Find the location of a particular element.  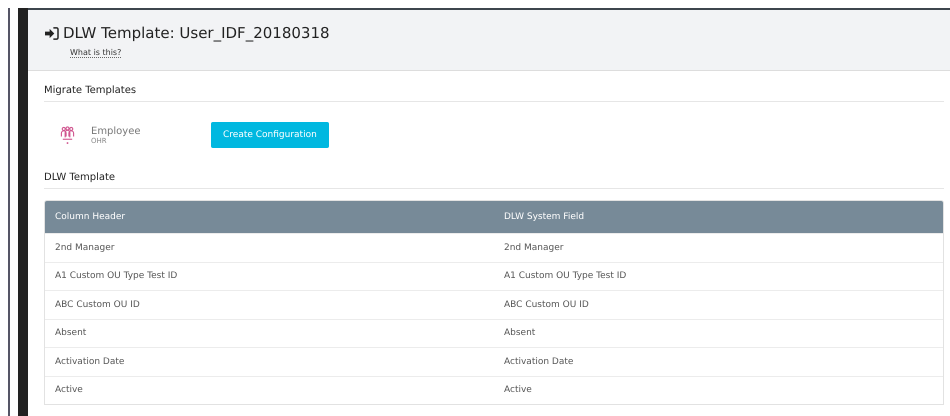

help-link: What is this? is located at coordinates (96, 53).